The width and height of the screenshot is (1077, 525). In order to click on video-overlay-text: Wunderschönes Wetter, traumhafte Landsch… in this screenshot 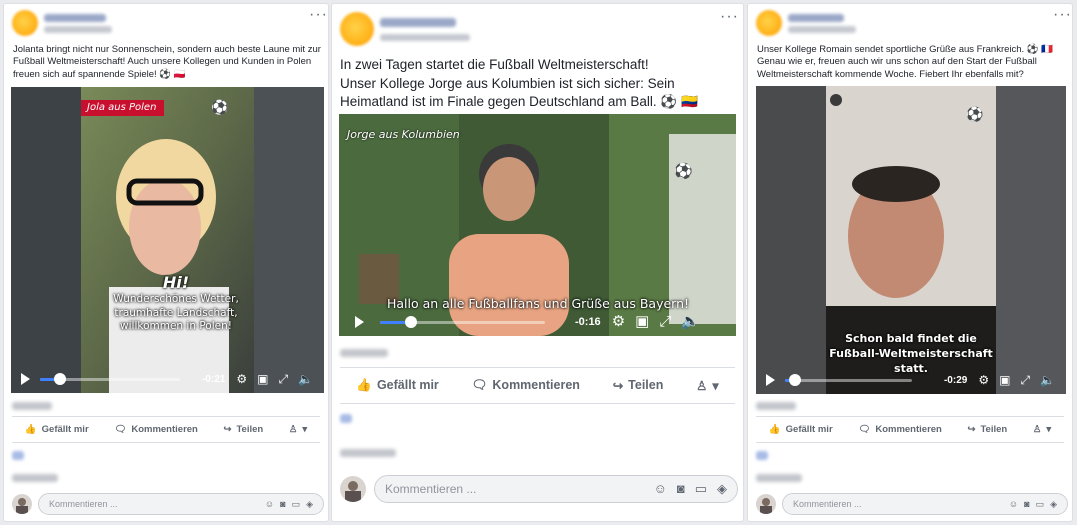, I will do `click(176, 313)`.